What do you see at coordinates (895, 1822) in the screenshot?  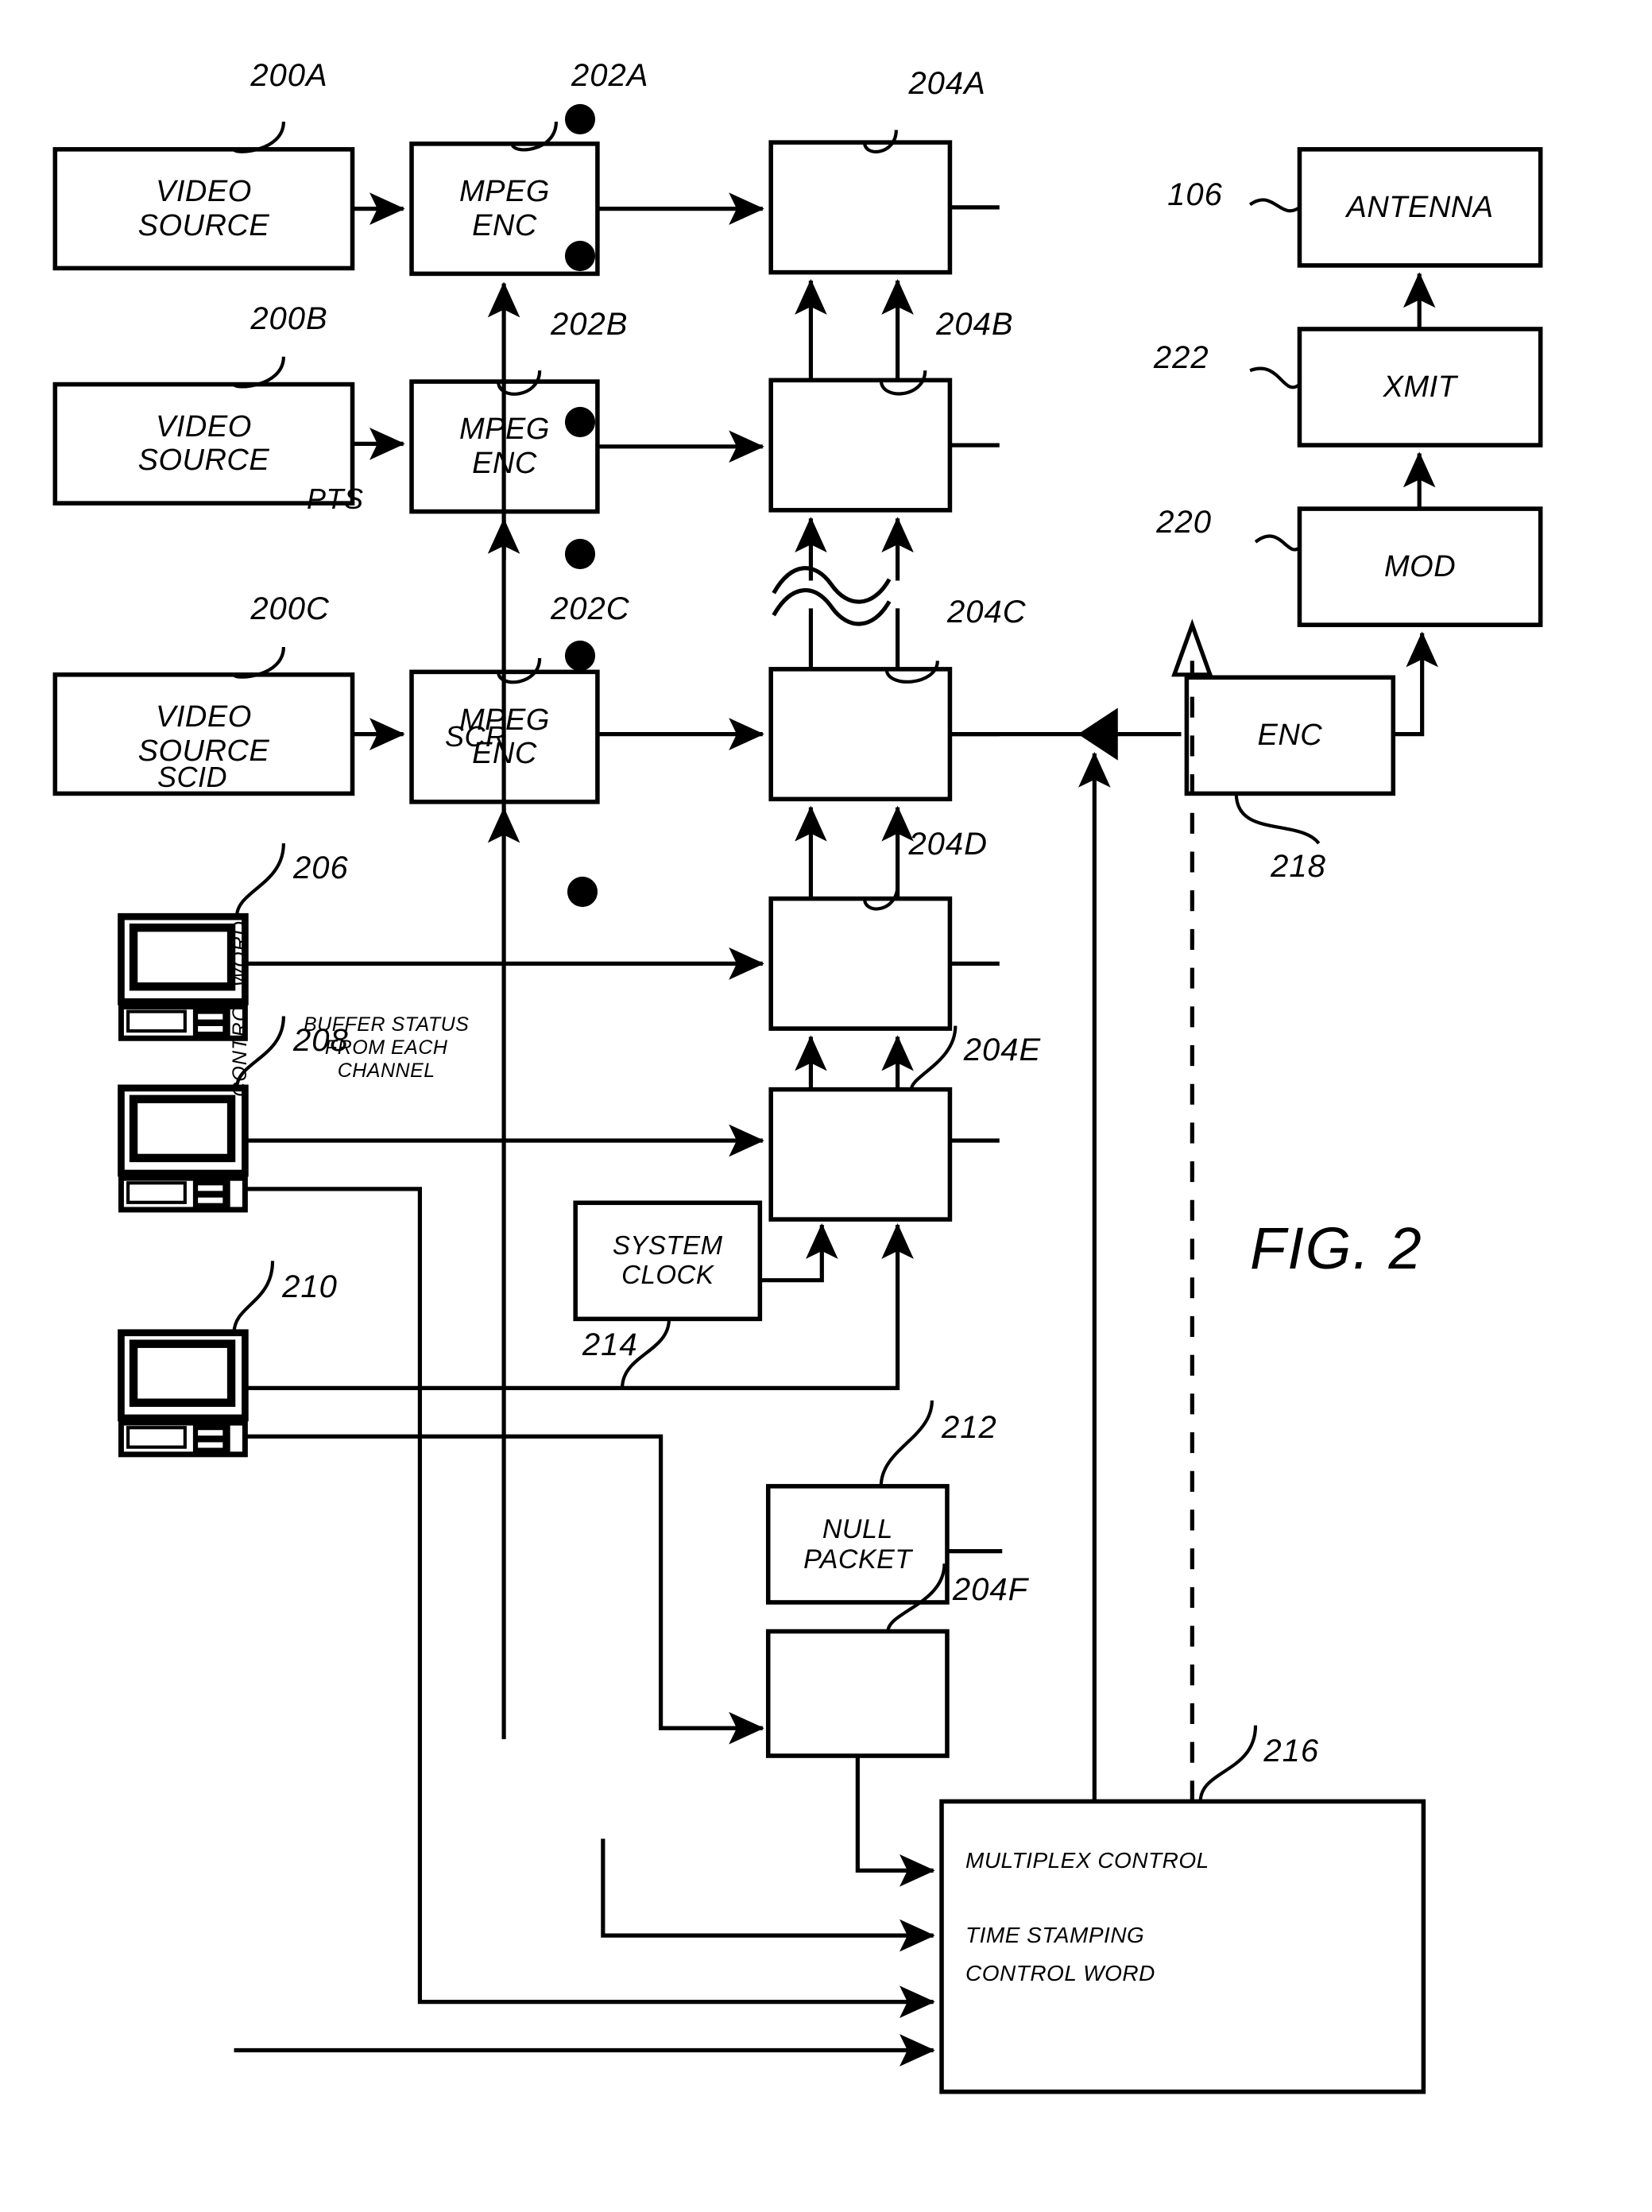 I see `buffer-status-to-mux-control` at bounding box center [895, 1822].